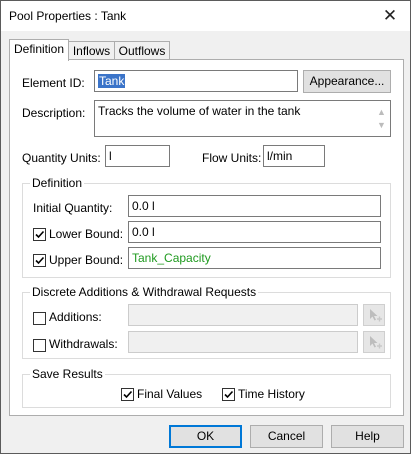 This screenshot has height=454, width=411. I want to click on additions-link-button, so click(374, 315).